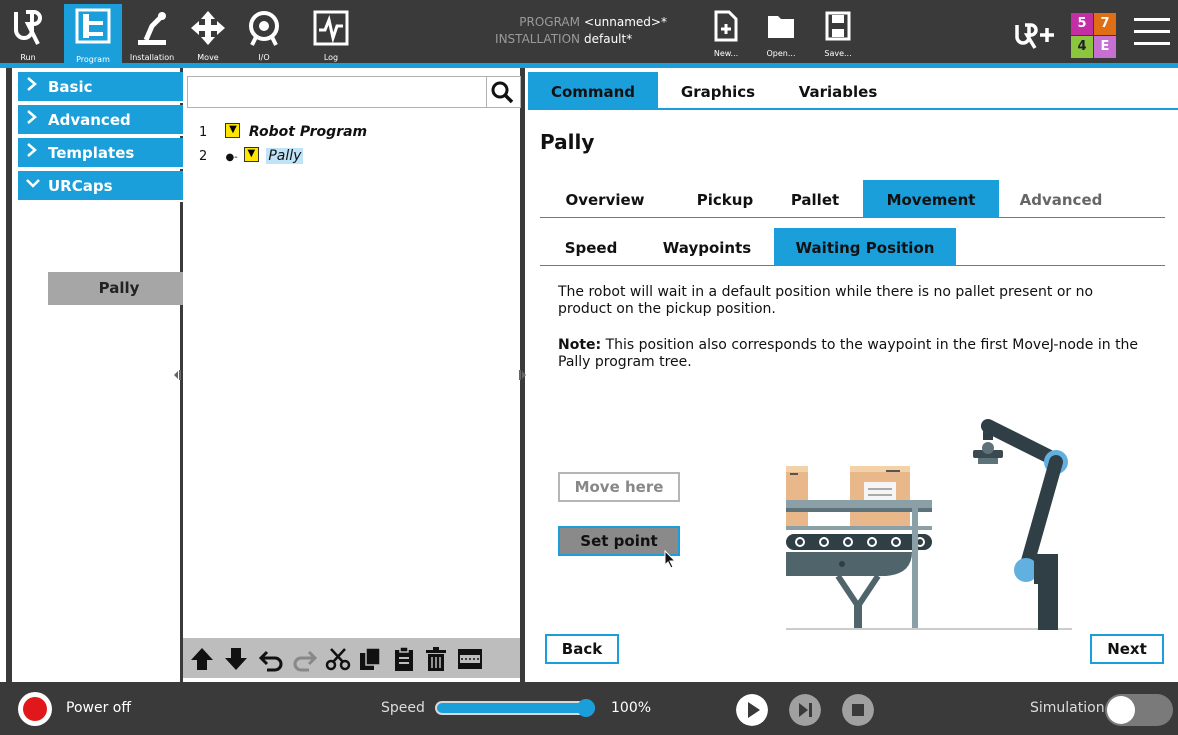 The width and height of the screenshot is (1178, 735). I want to click on badge-cell-br: E, so click(1105, 47).